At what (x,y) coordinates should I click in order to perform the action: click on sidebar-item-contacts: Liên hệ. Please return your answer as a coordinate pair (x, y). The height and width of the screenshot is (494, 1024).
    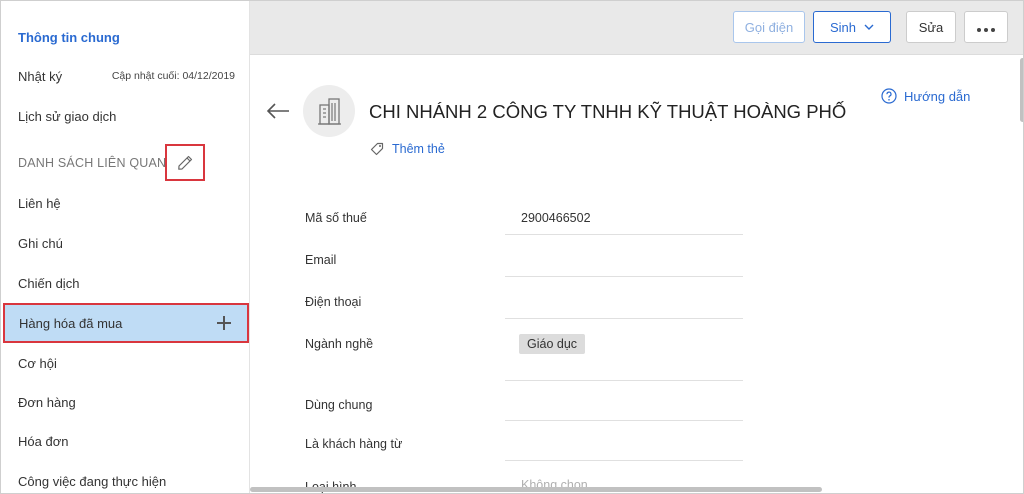
    Looking at the image, I should click on (125, 203).